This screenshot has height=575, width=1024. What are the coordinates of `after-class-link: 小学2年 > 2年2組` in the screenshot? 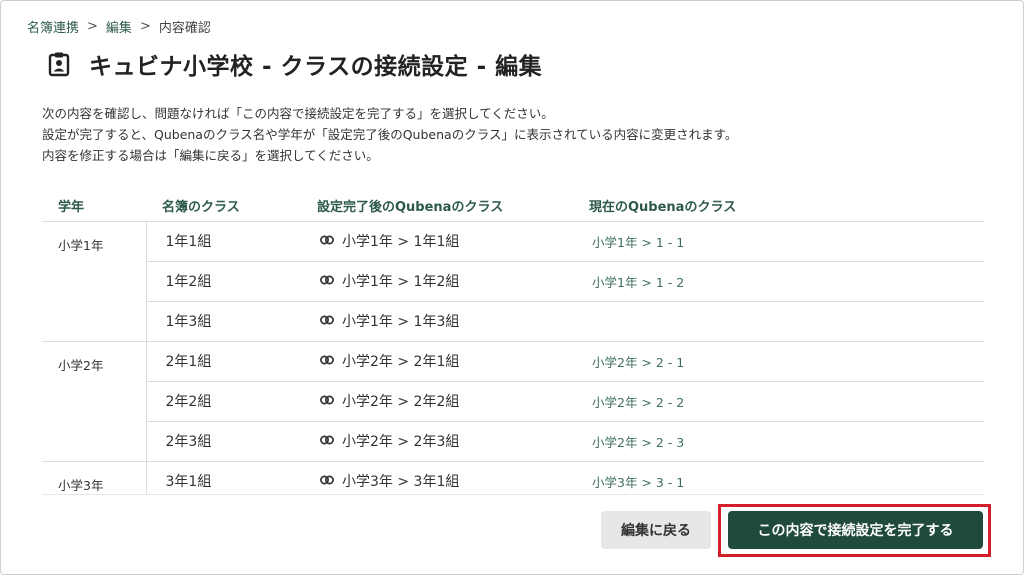 It's located at (389, 401).